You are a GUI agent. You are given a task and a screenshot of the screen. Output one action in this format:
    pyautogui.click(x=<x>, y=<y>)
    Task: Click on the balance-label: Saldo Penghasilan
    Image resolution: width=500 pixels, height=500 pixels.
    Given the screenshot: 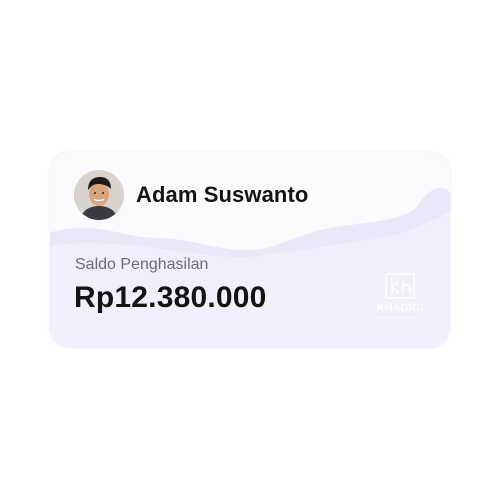 What is the action you would take?
    pyautogui.click(x=142, y=264)
    